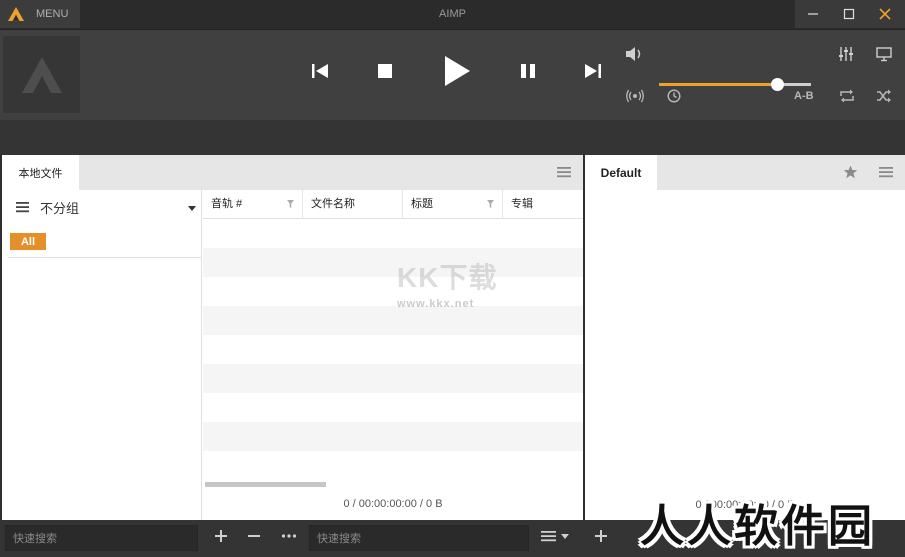 This screenshot has height=557, width=905. I want to click on grouping-selector: 不分组, so click(102, 207).